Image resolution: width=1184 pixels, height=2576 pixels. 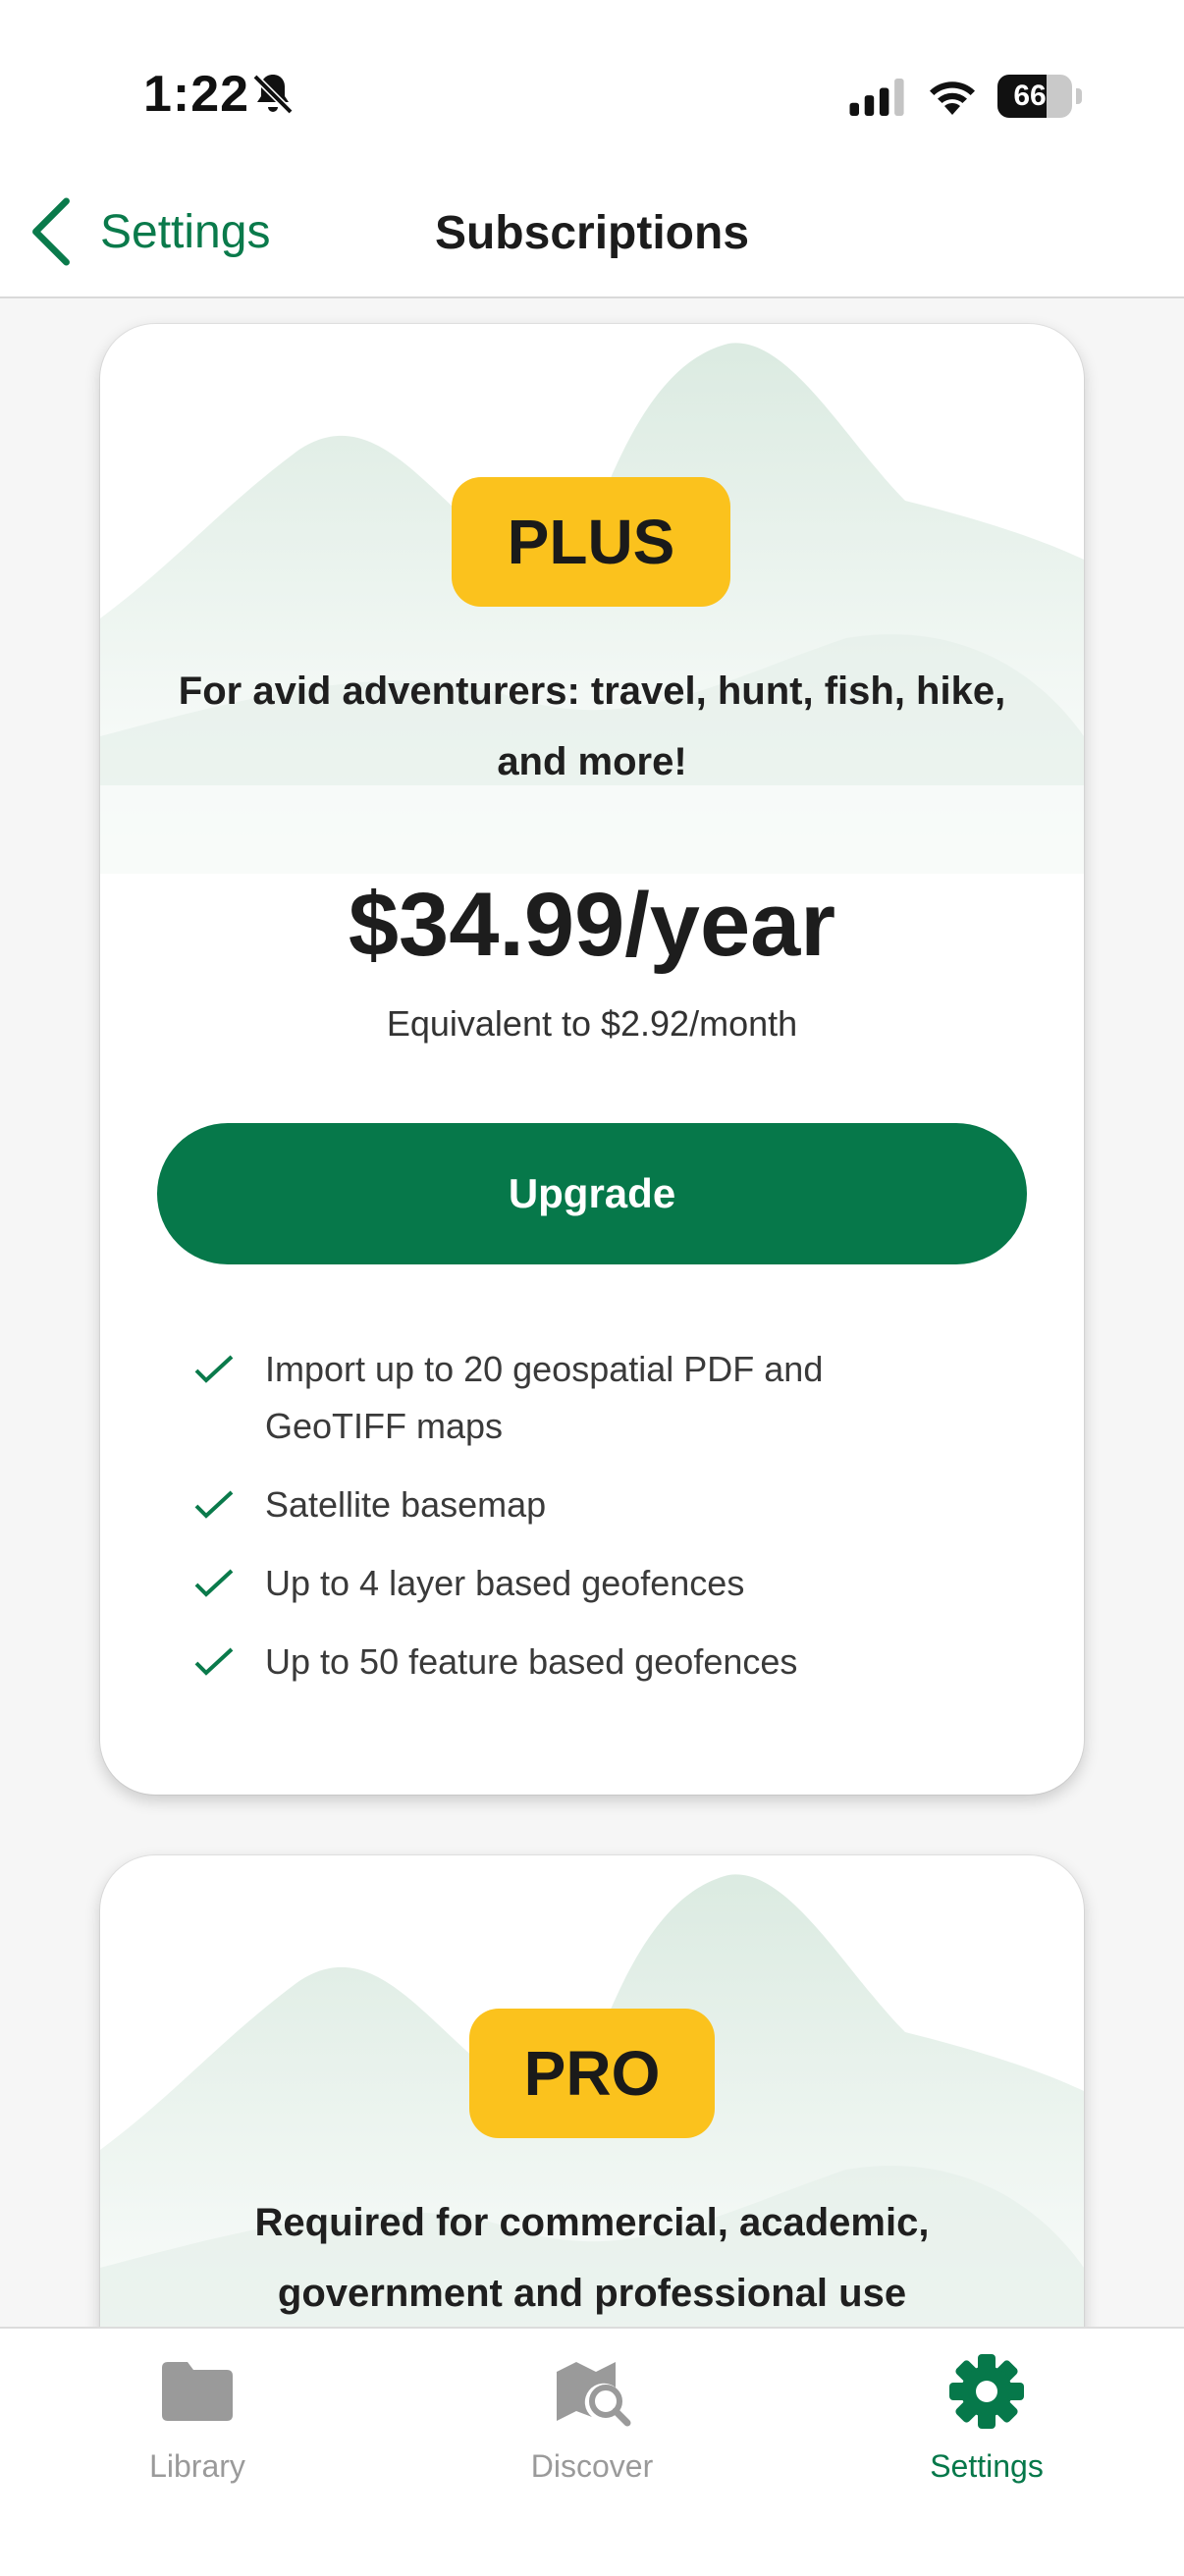 I want to click on list-item: Up to 50 feature based geofences, so click(x=587, y=1662).